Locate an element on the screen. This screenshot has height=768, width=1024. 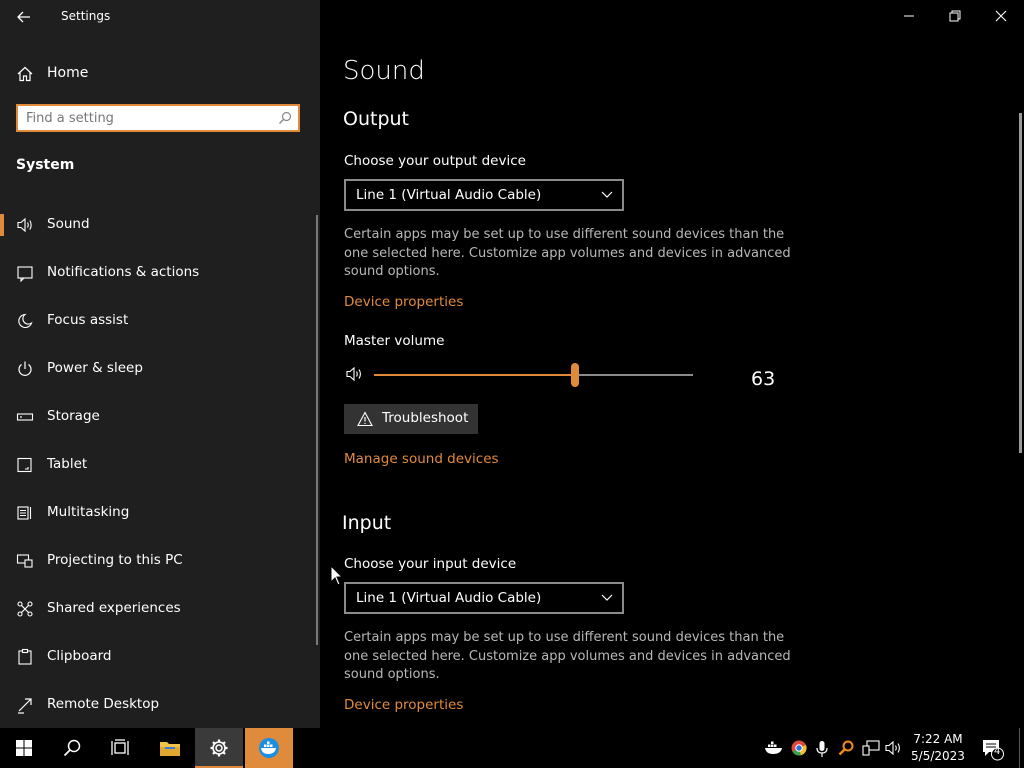
sidebar-item-label: Sound is located at coordinates (68, 224).